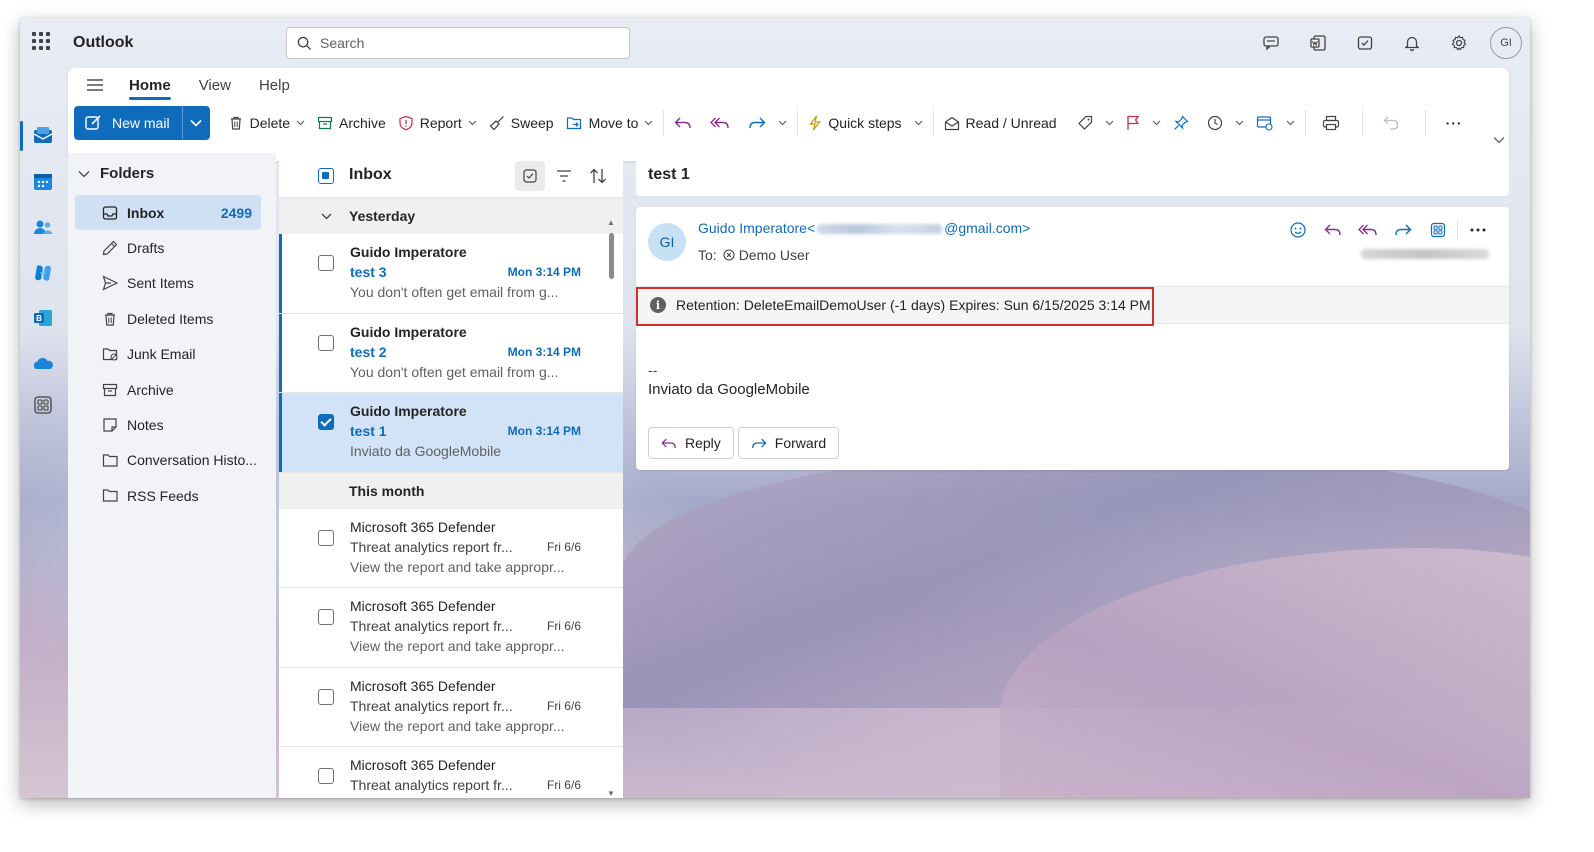 This screenshot has width=1594, height=852. Describe the element at coordinates (43, 227) in the screenshot. I see `people-icon` at that location.